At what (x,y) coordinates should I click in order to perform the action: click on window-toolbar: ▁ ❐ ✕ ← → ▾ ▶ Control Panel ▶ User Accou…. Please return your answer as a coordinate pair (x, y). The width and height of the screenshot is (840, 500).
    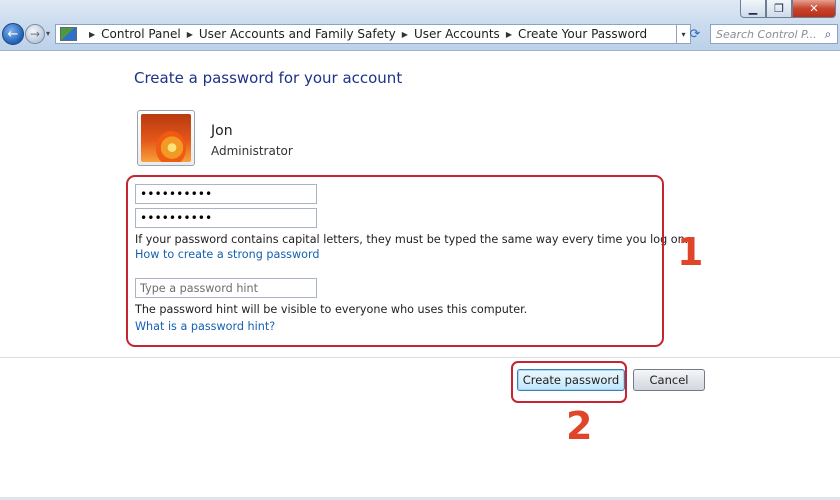
    Looking at the image, I should click on (420, 25).